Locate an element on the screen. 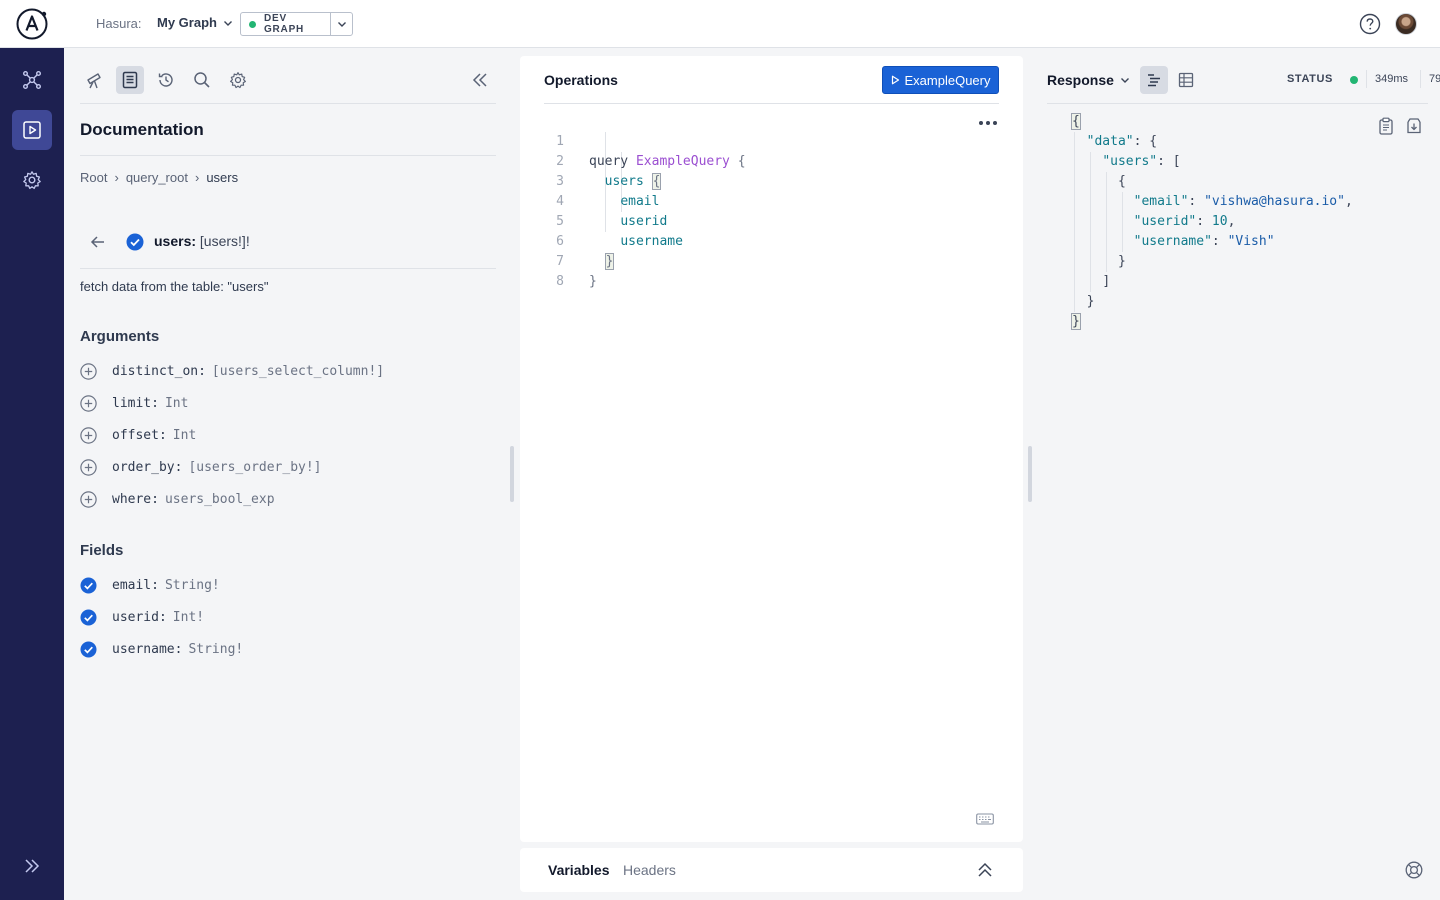  collapse-panel-icon is located at coordinates (480, 80).